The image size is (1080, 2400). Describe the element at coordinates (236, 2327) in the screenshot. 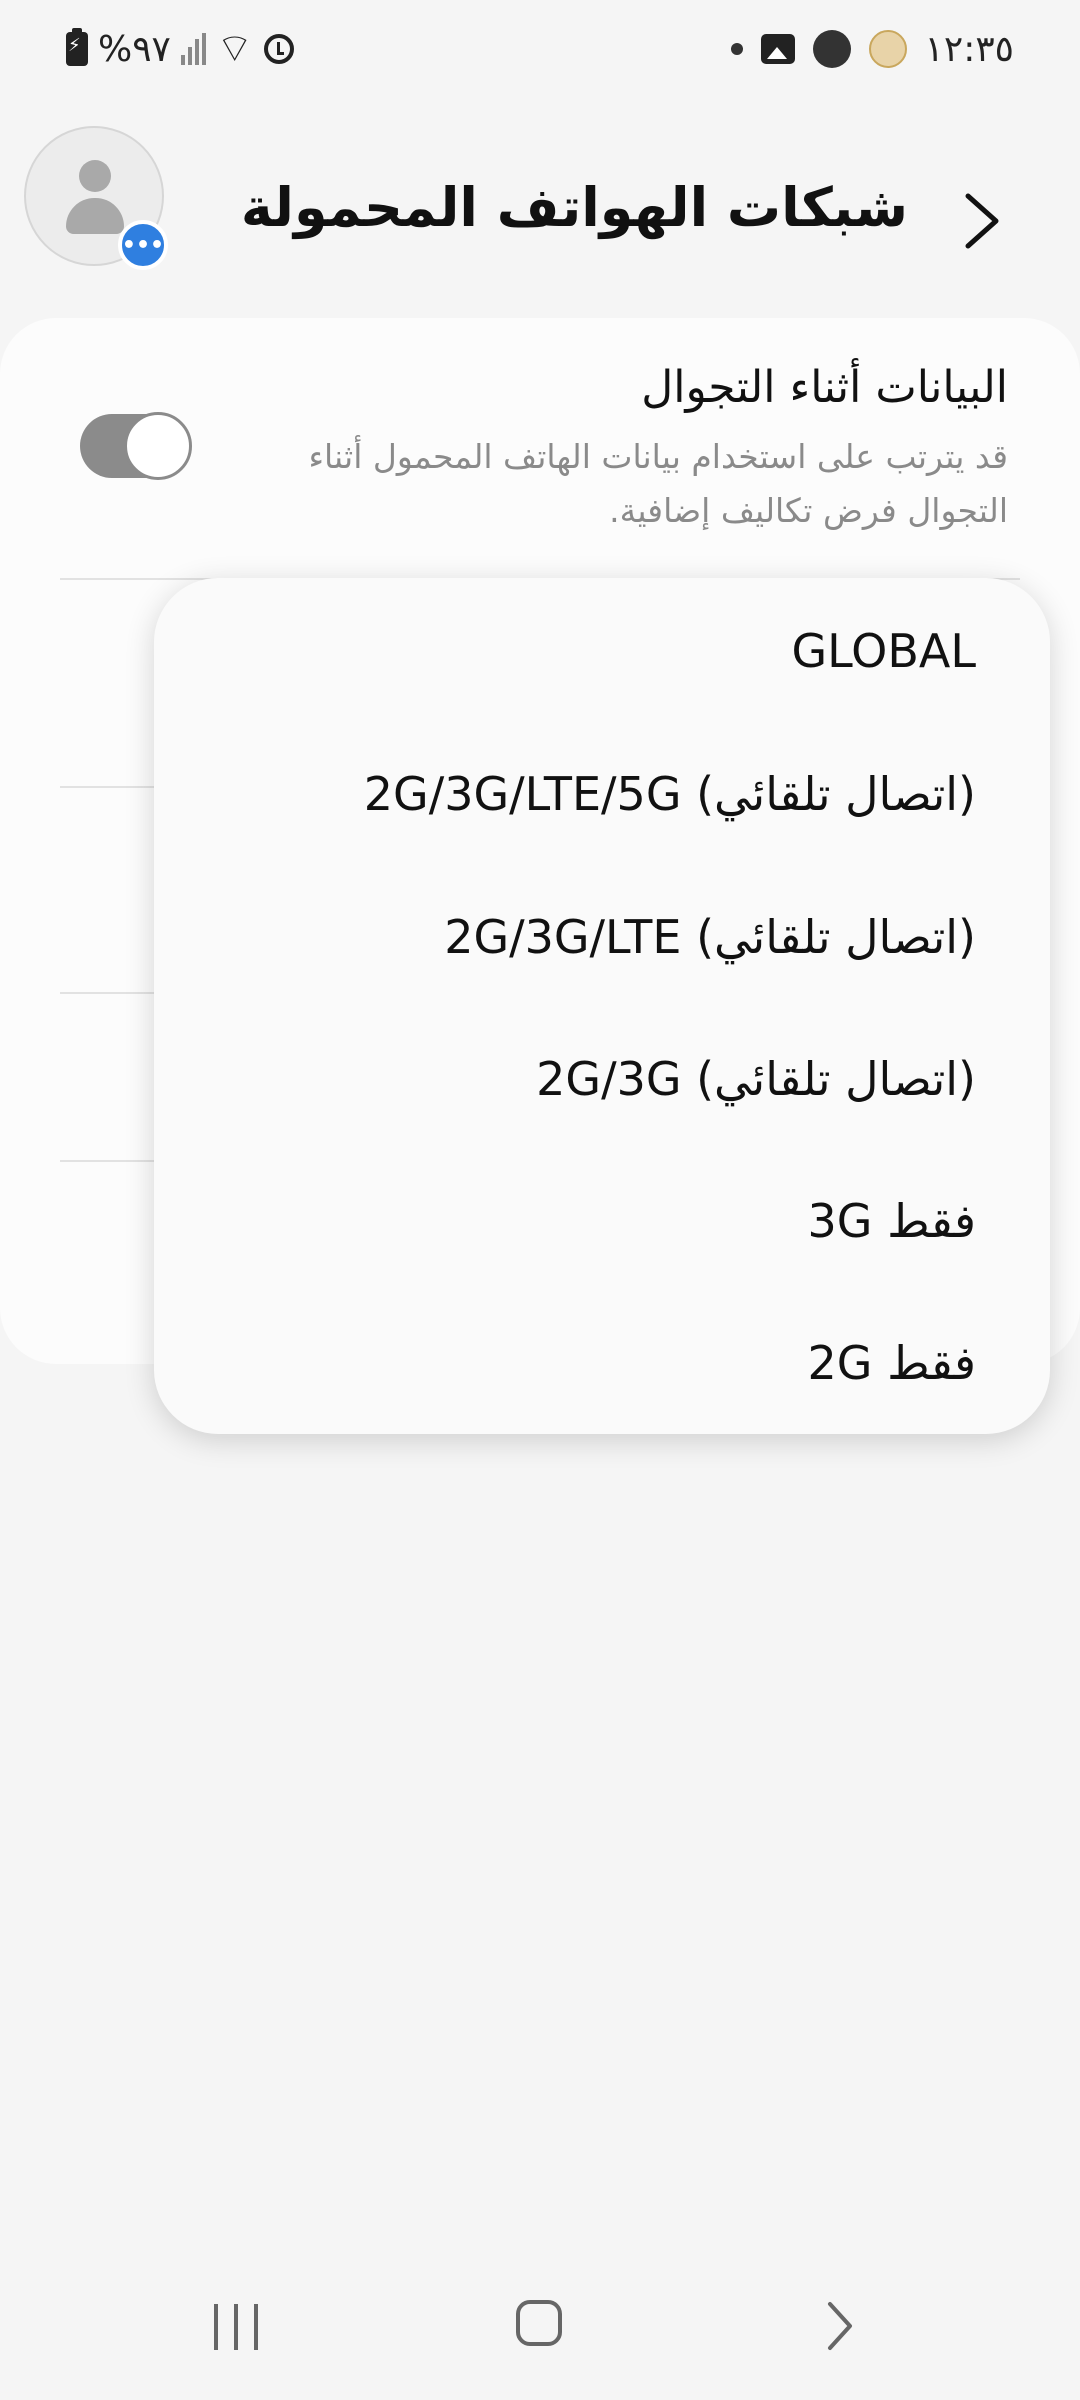

I see `recent-apps-icon` at that location.